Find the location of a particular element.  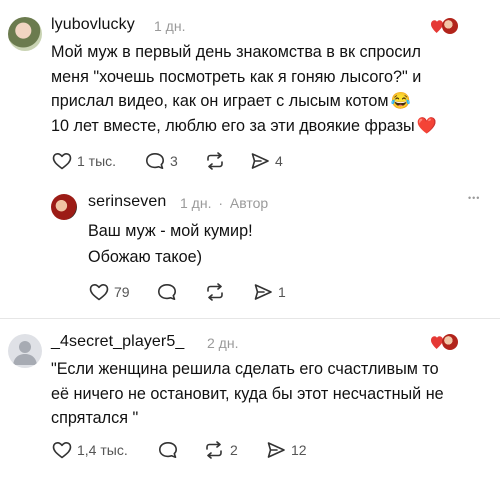

reply-text: Ваш муж - мой кумир! Обожаю такое) is located at coordinates (170, 244).